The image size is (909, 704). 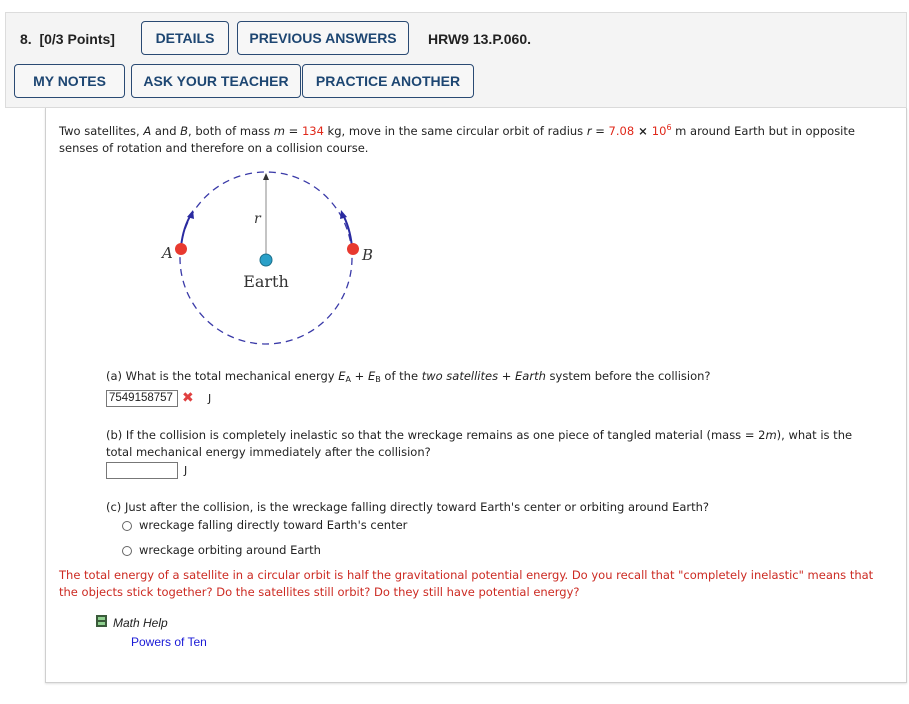 I want to click on details-button: DETAILS, so click(x=185, y=38).